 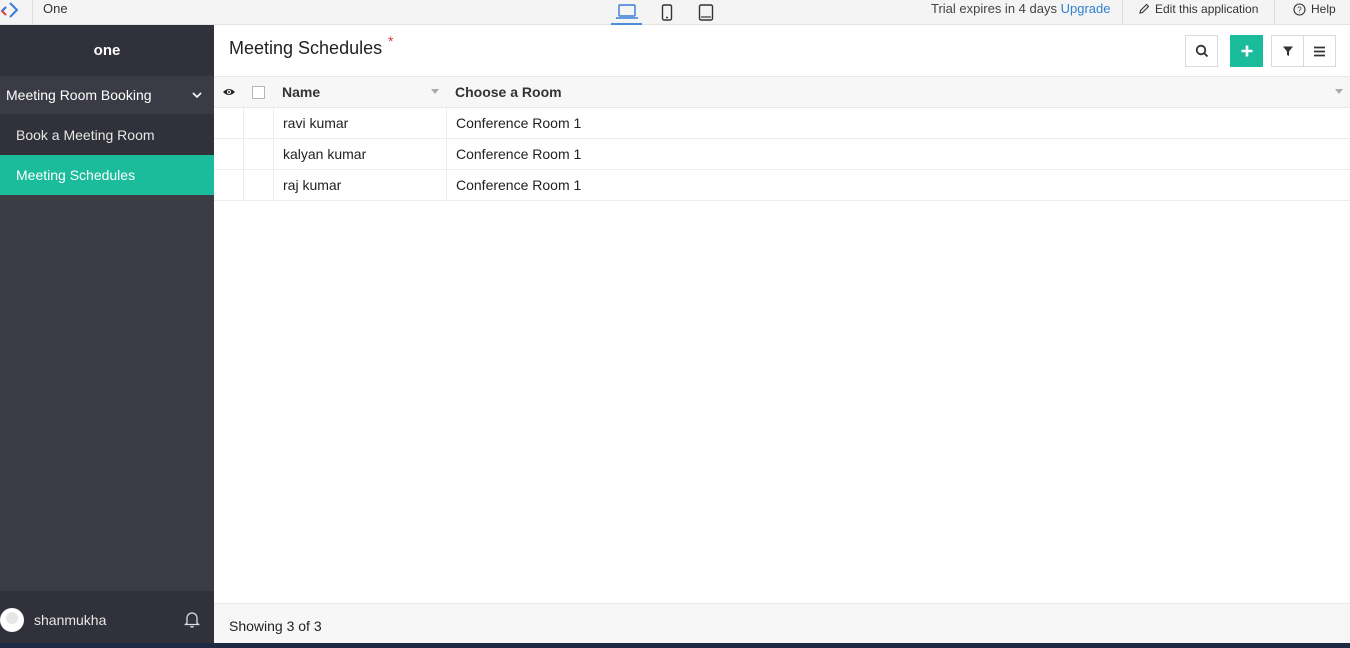 What do you see at coordinates (782, 625) in the screenshot?
I see `records-count-footer: Showing 3 of 3` at bounding box center [782, 625].